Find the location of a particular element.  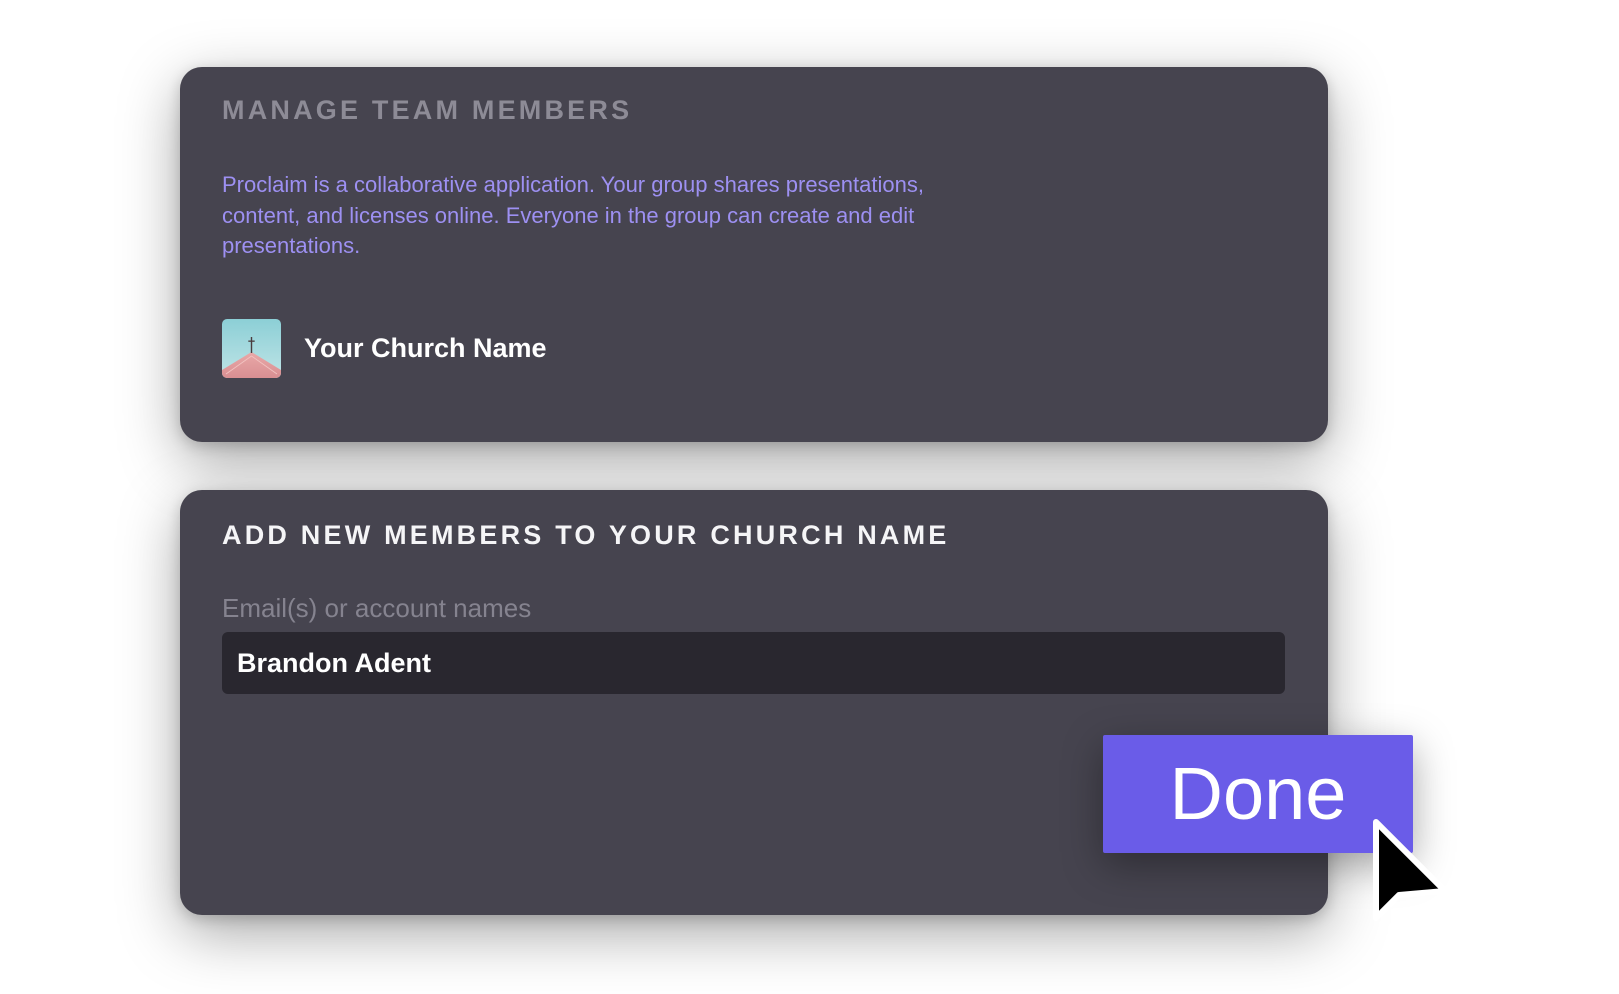

church-name: Your Church Name is located at coordinates (425, 348).